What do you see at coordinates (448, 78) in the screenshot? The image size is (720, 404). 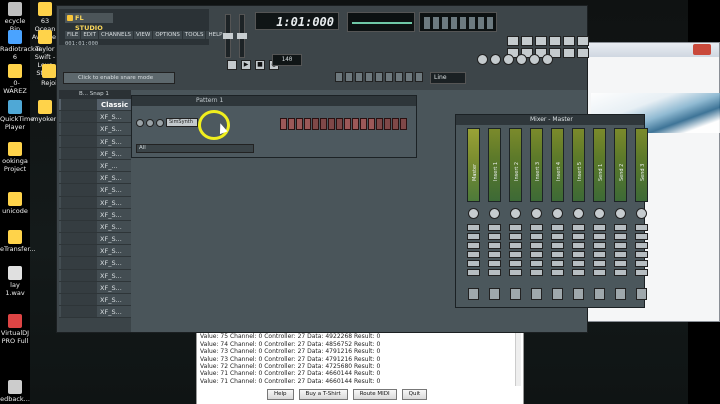 I see `line-mode-select: Line` at bounding box center [448, 78].